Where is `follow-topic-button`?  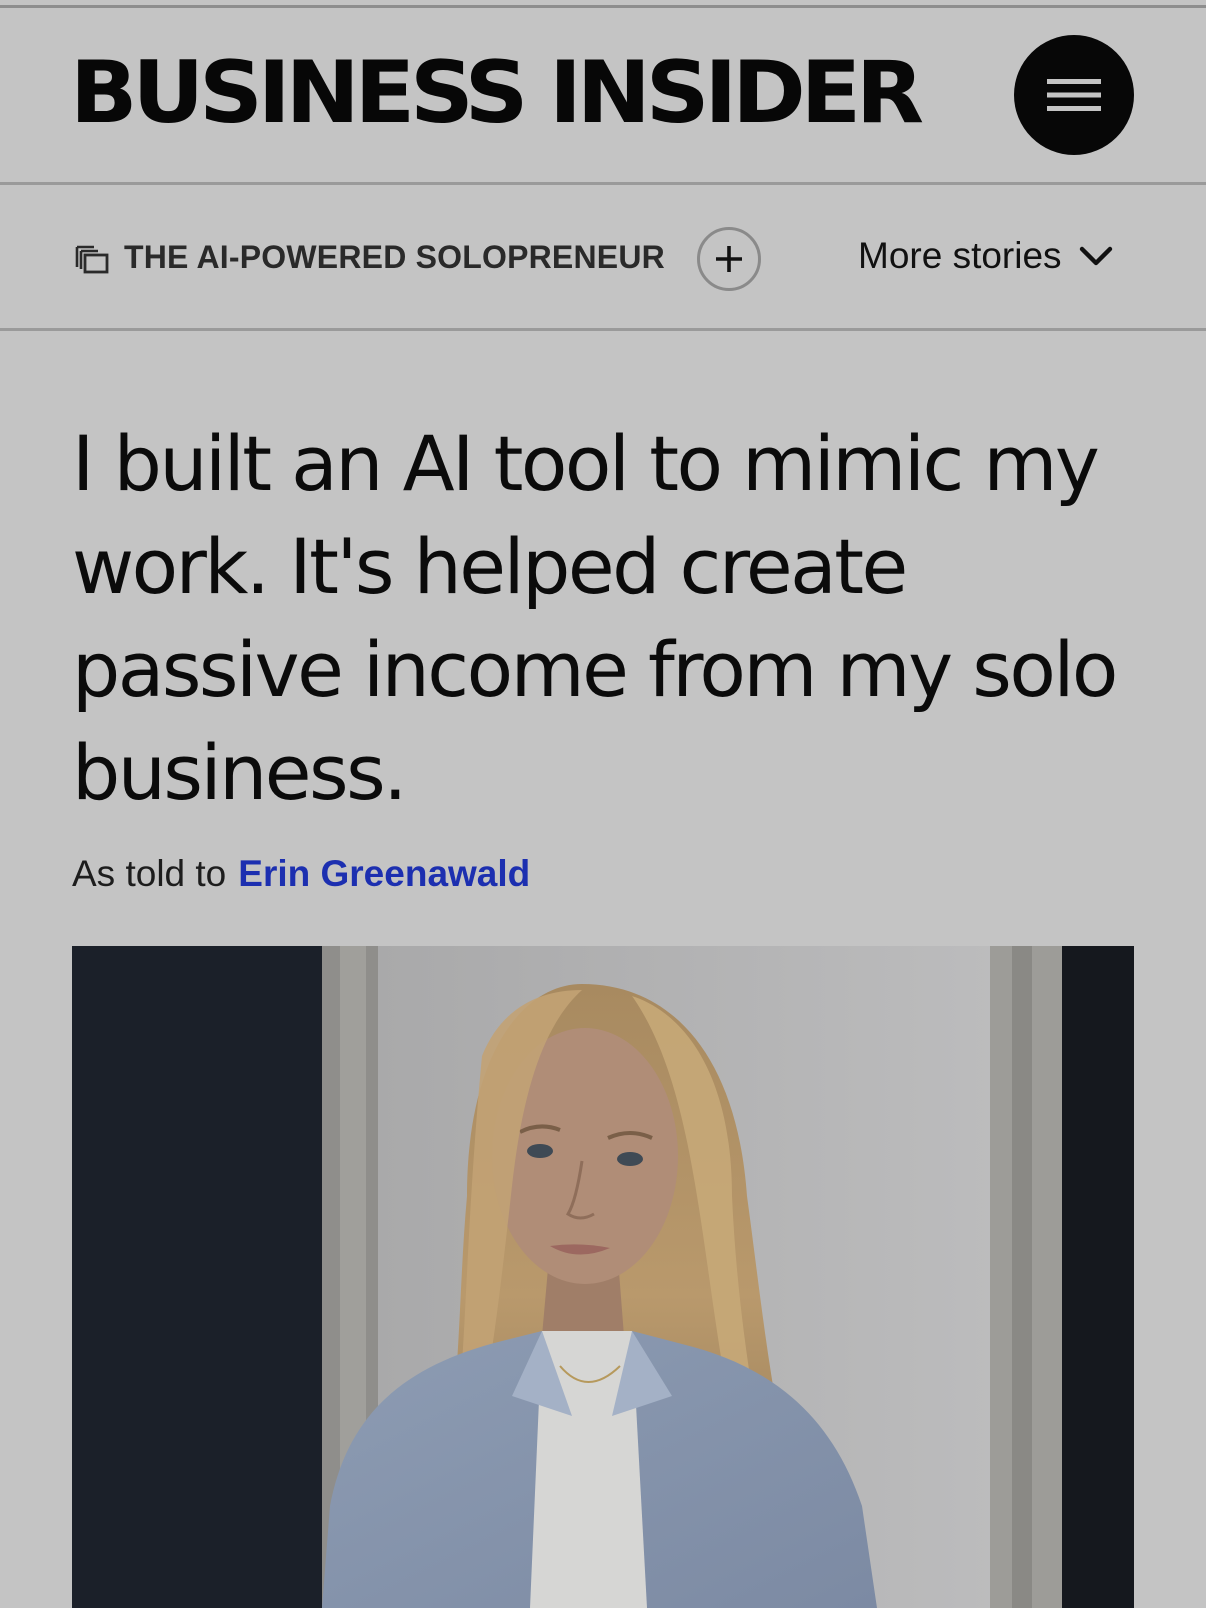
follow-topic-button is located at coordinates (729, 259).